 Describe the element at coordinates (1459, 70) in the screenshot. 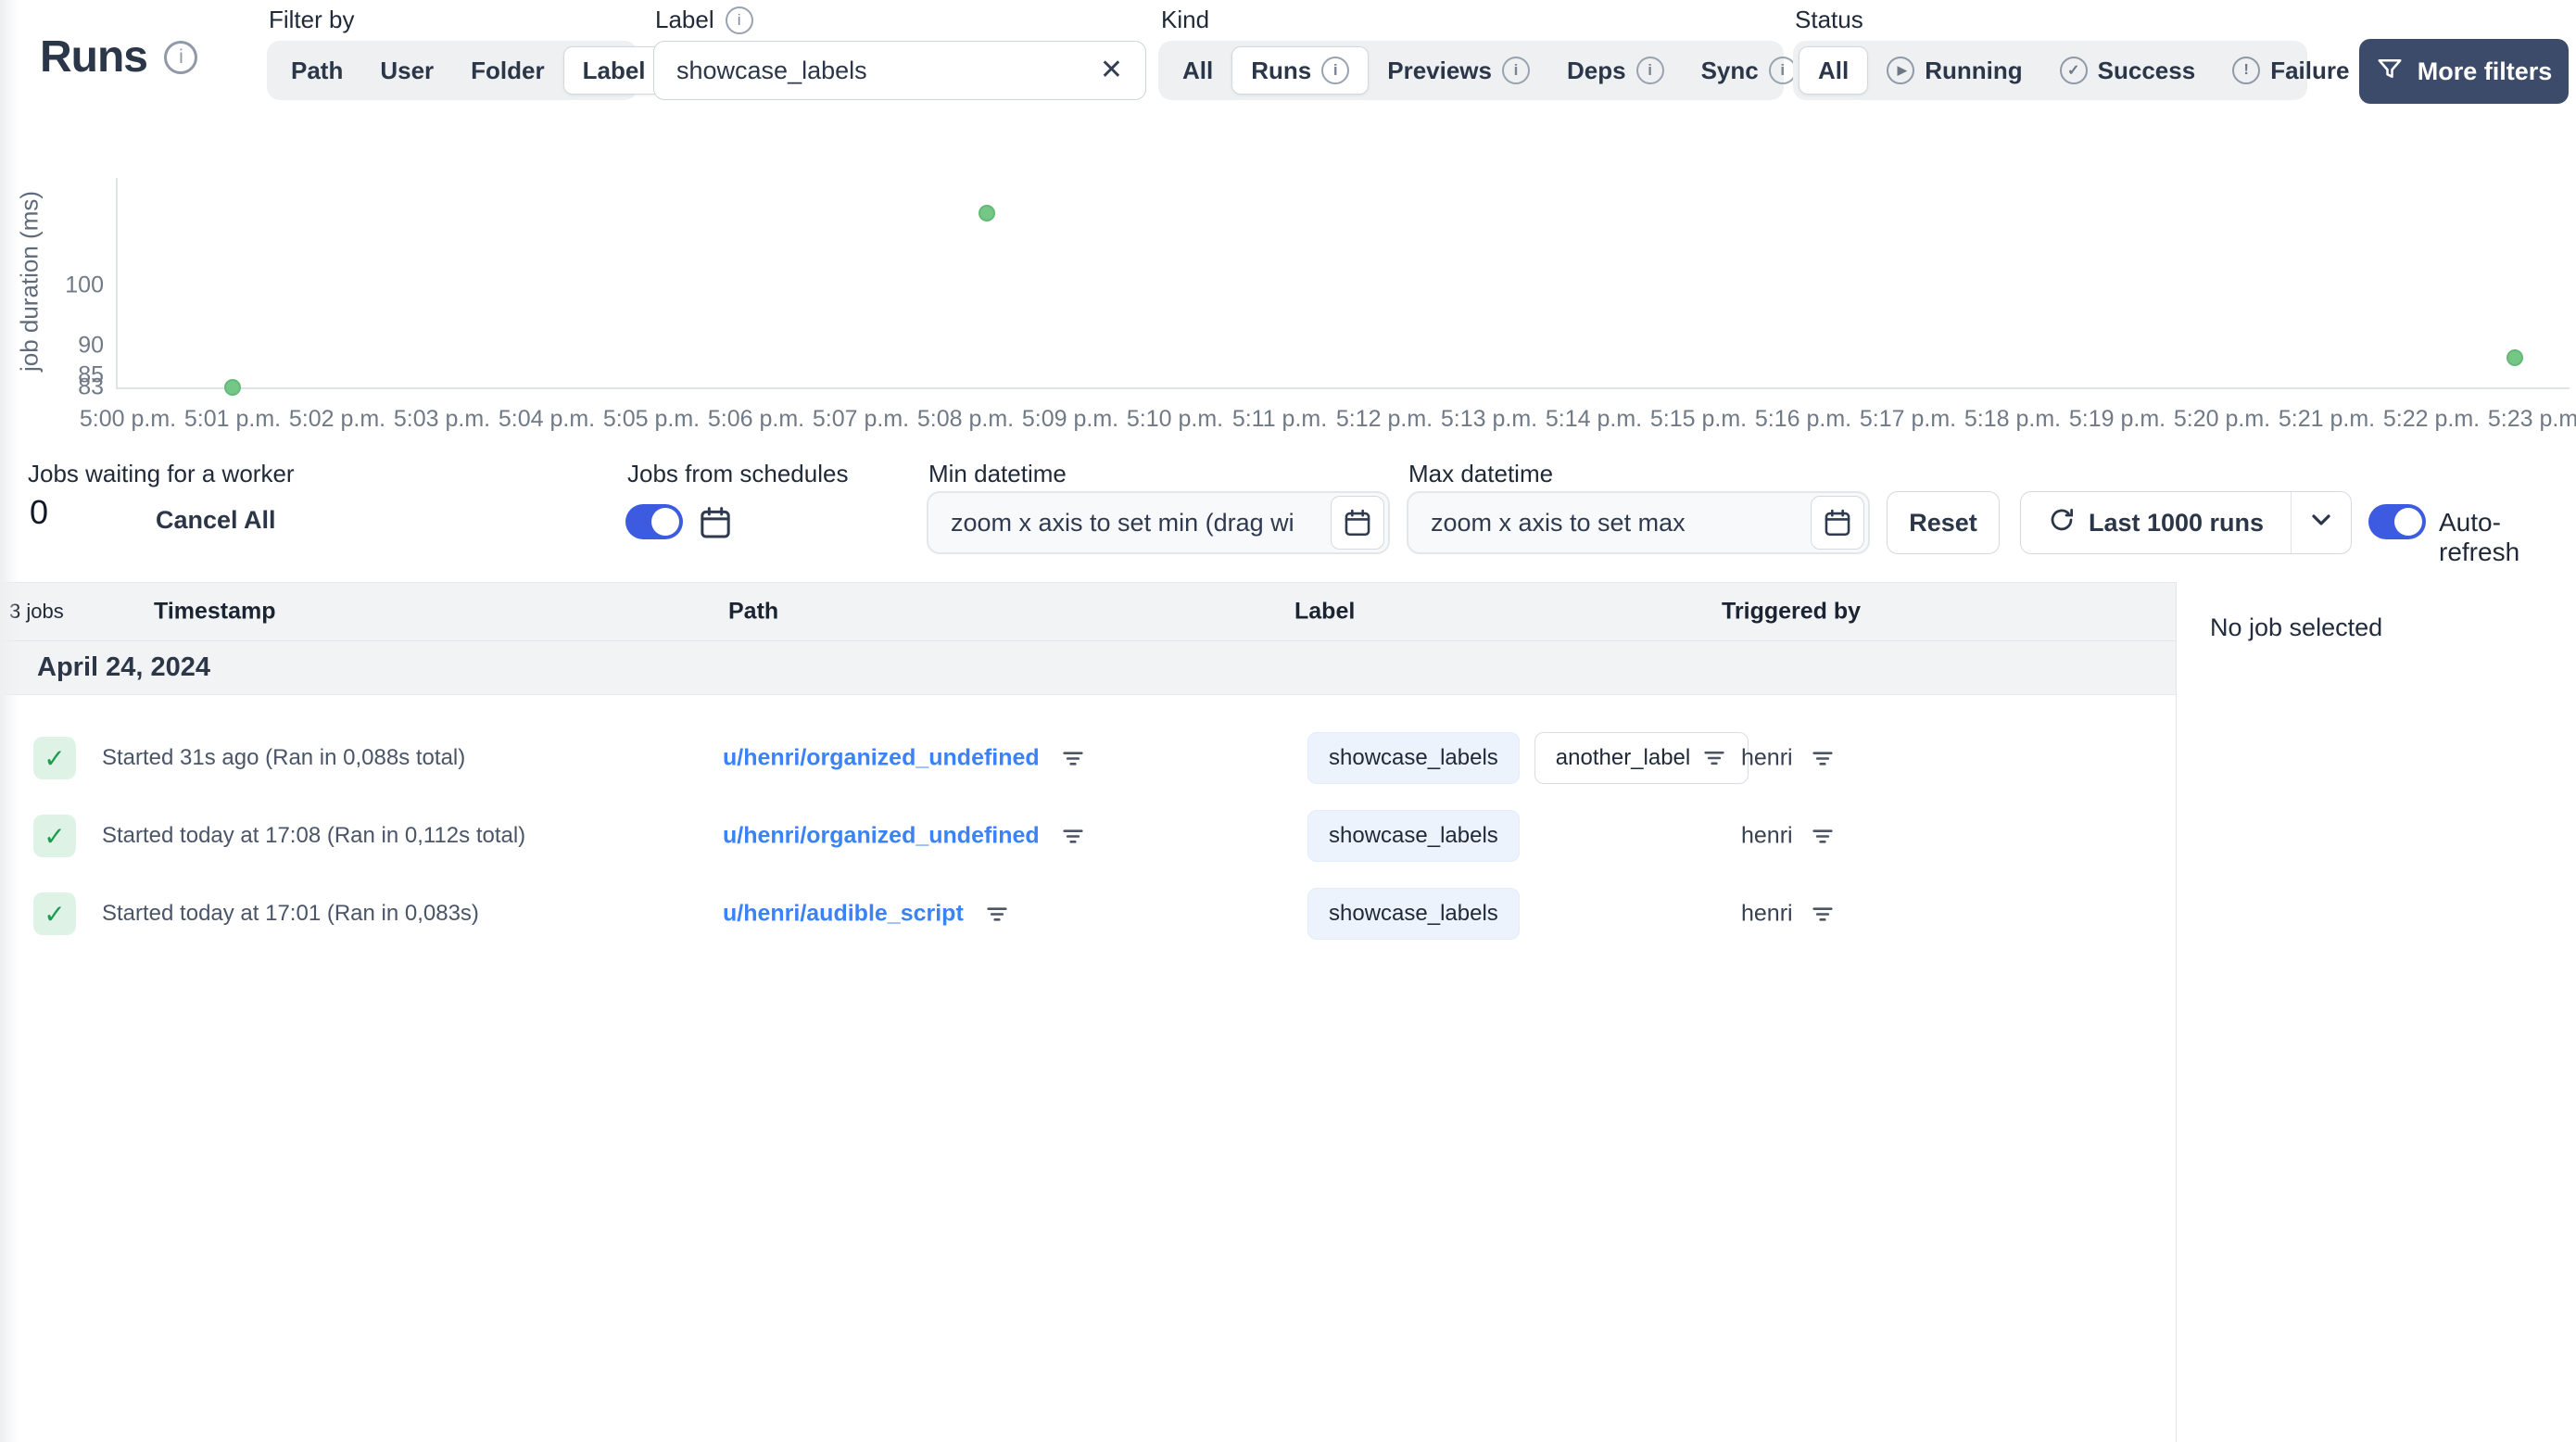

I see `kind-option-previews: Previews i` at that location.